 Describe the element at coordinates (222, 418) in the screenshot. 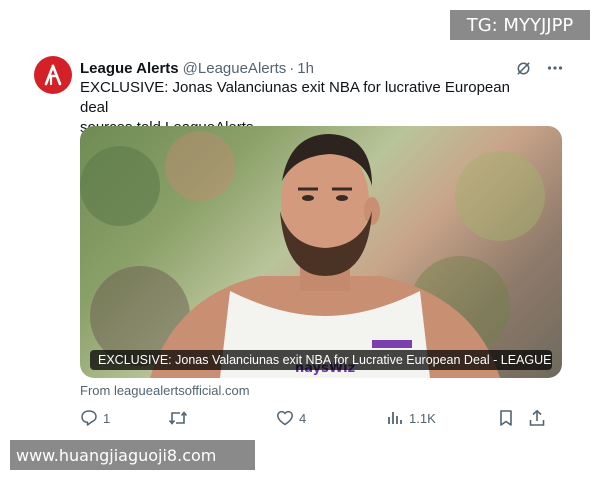

I see `retweet-button` at that location.